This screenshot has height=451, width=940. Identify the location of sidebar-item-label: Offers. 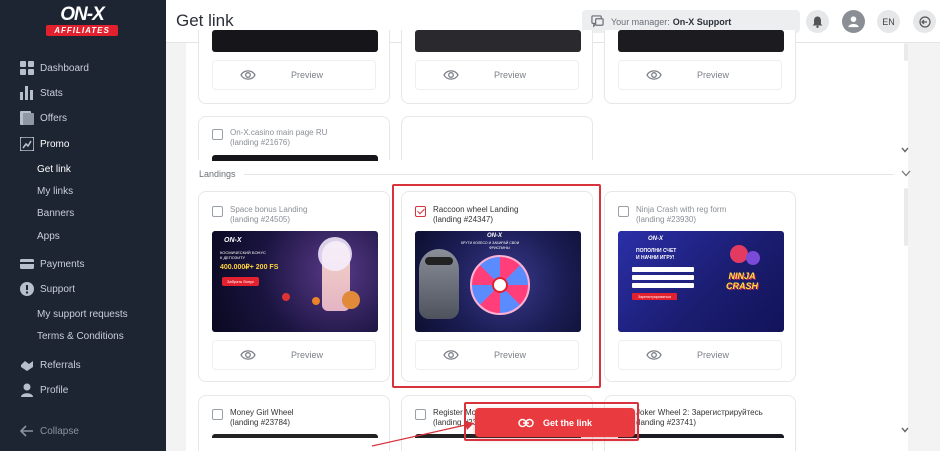
(54, 118).